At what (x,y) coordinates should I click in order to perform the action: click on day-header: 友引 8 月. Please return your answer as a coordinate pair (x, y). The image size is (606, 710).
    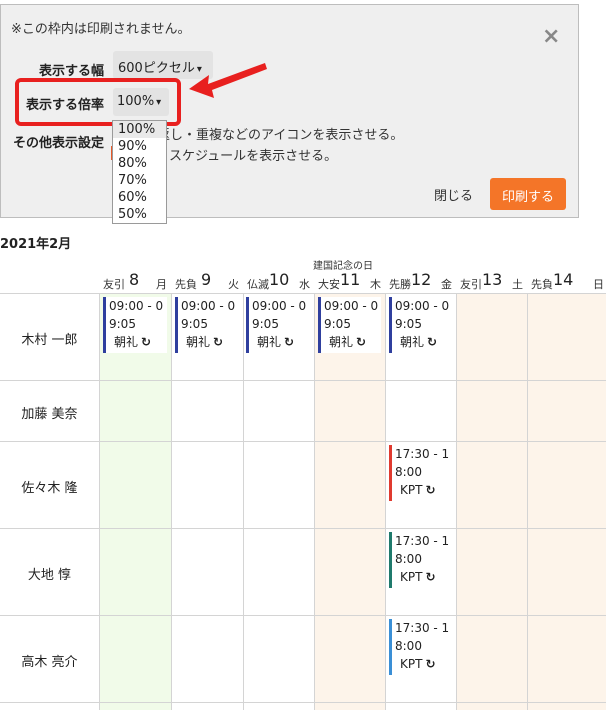
    Looking at the image, I should click on (135, 281).